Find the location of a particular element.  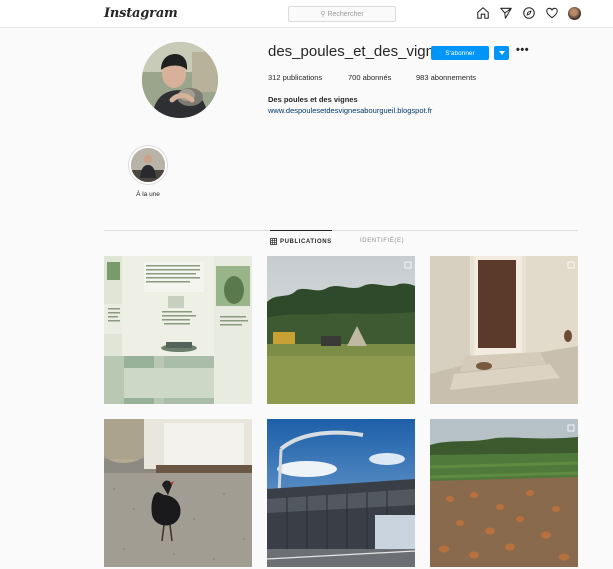

nav-icons is located at coordinates (528, 13).